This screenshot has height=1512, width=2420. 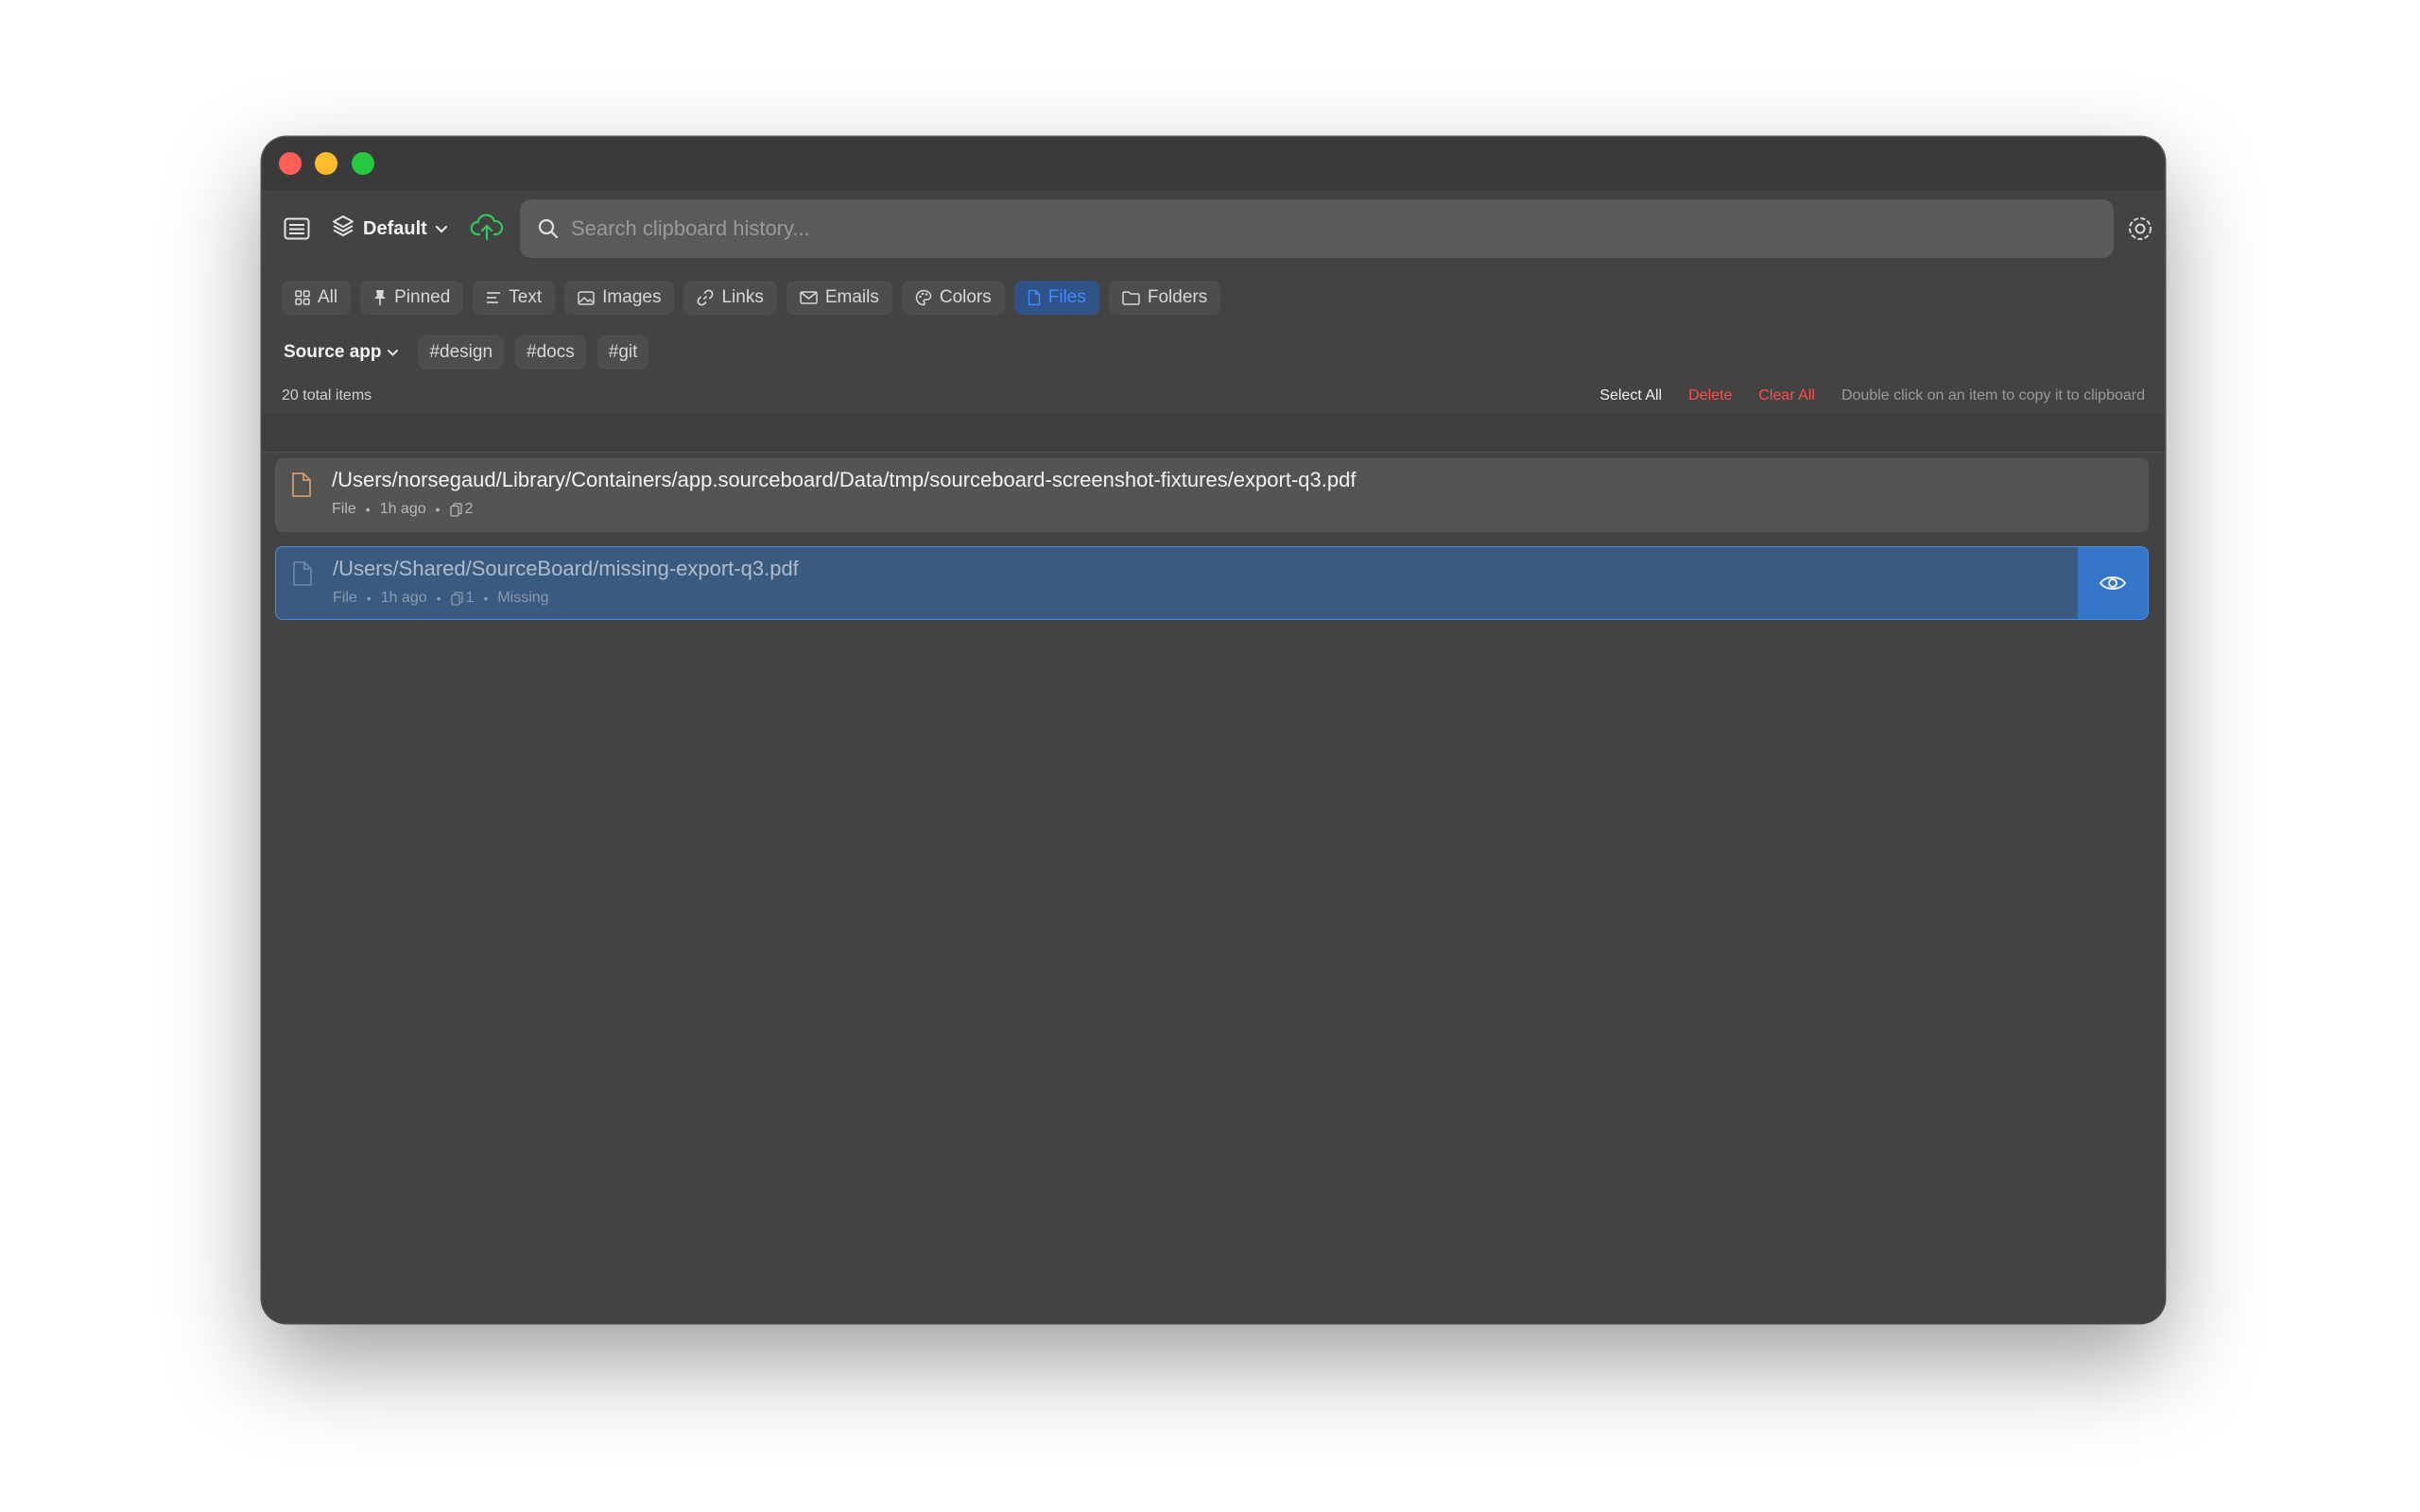 What do you see at coordinates (333, 352) in the screenshot?
I see `source-app-label: Source app` at bounding box center [333, 352].